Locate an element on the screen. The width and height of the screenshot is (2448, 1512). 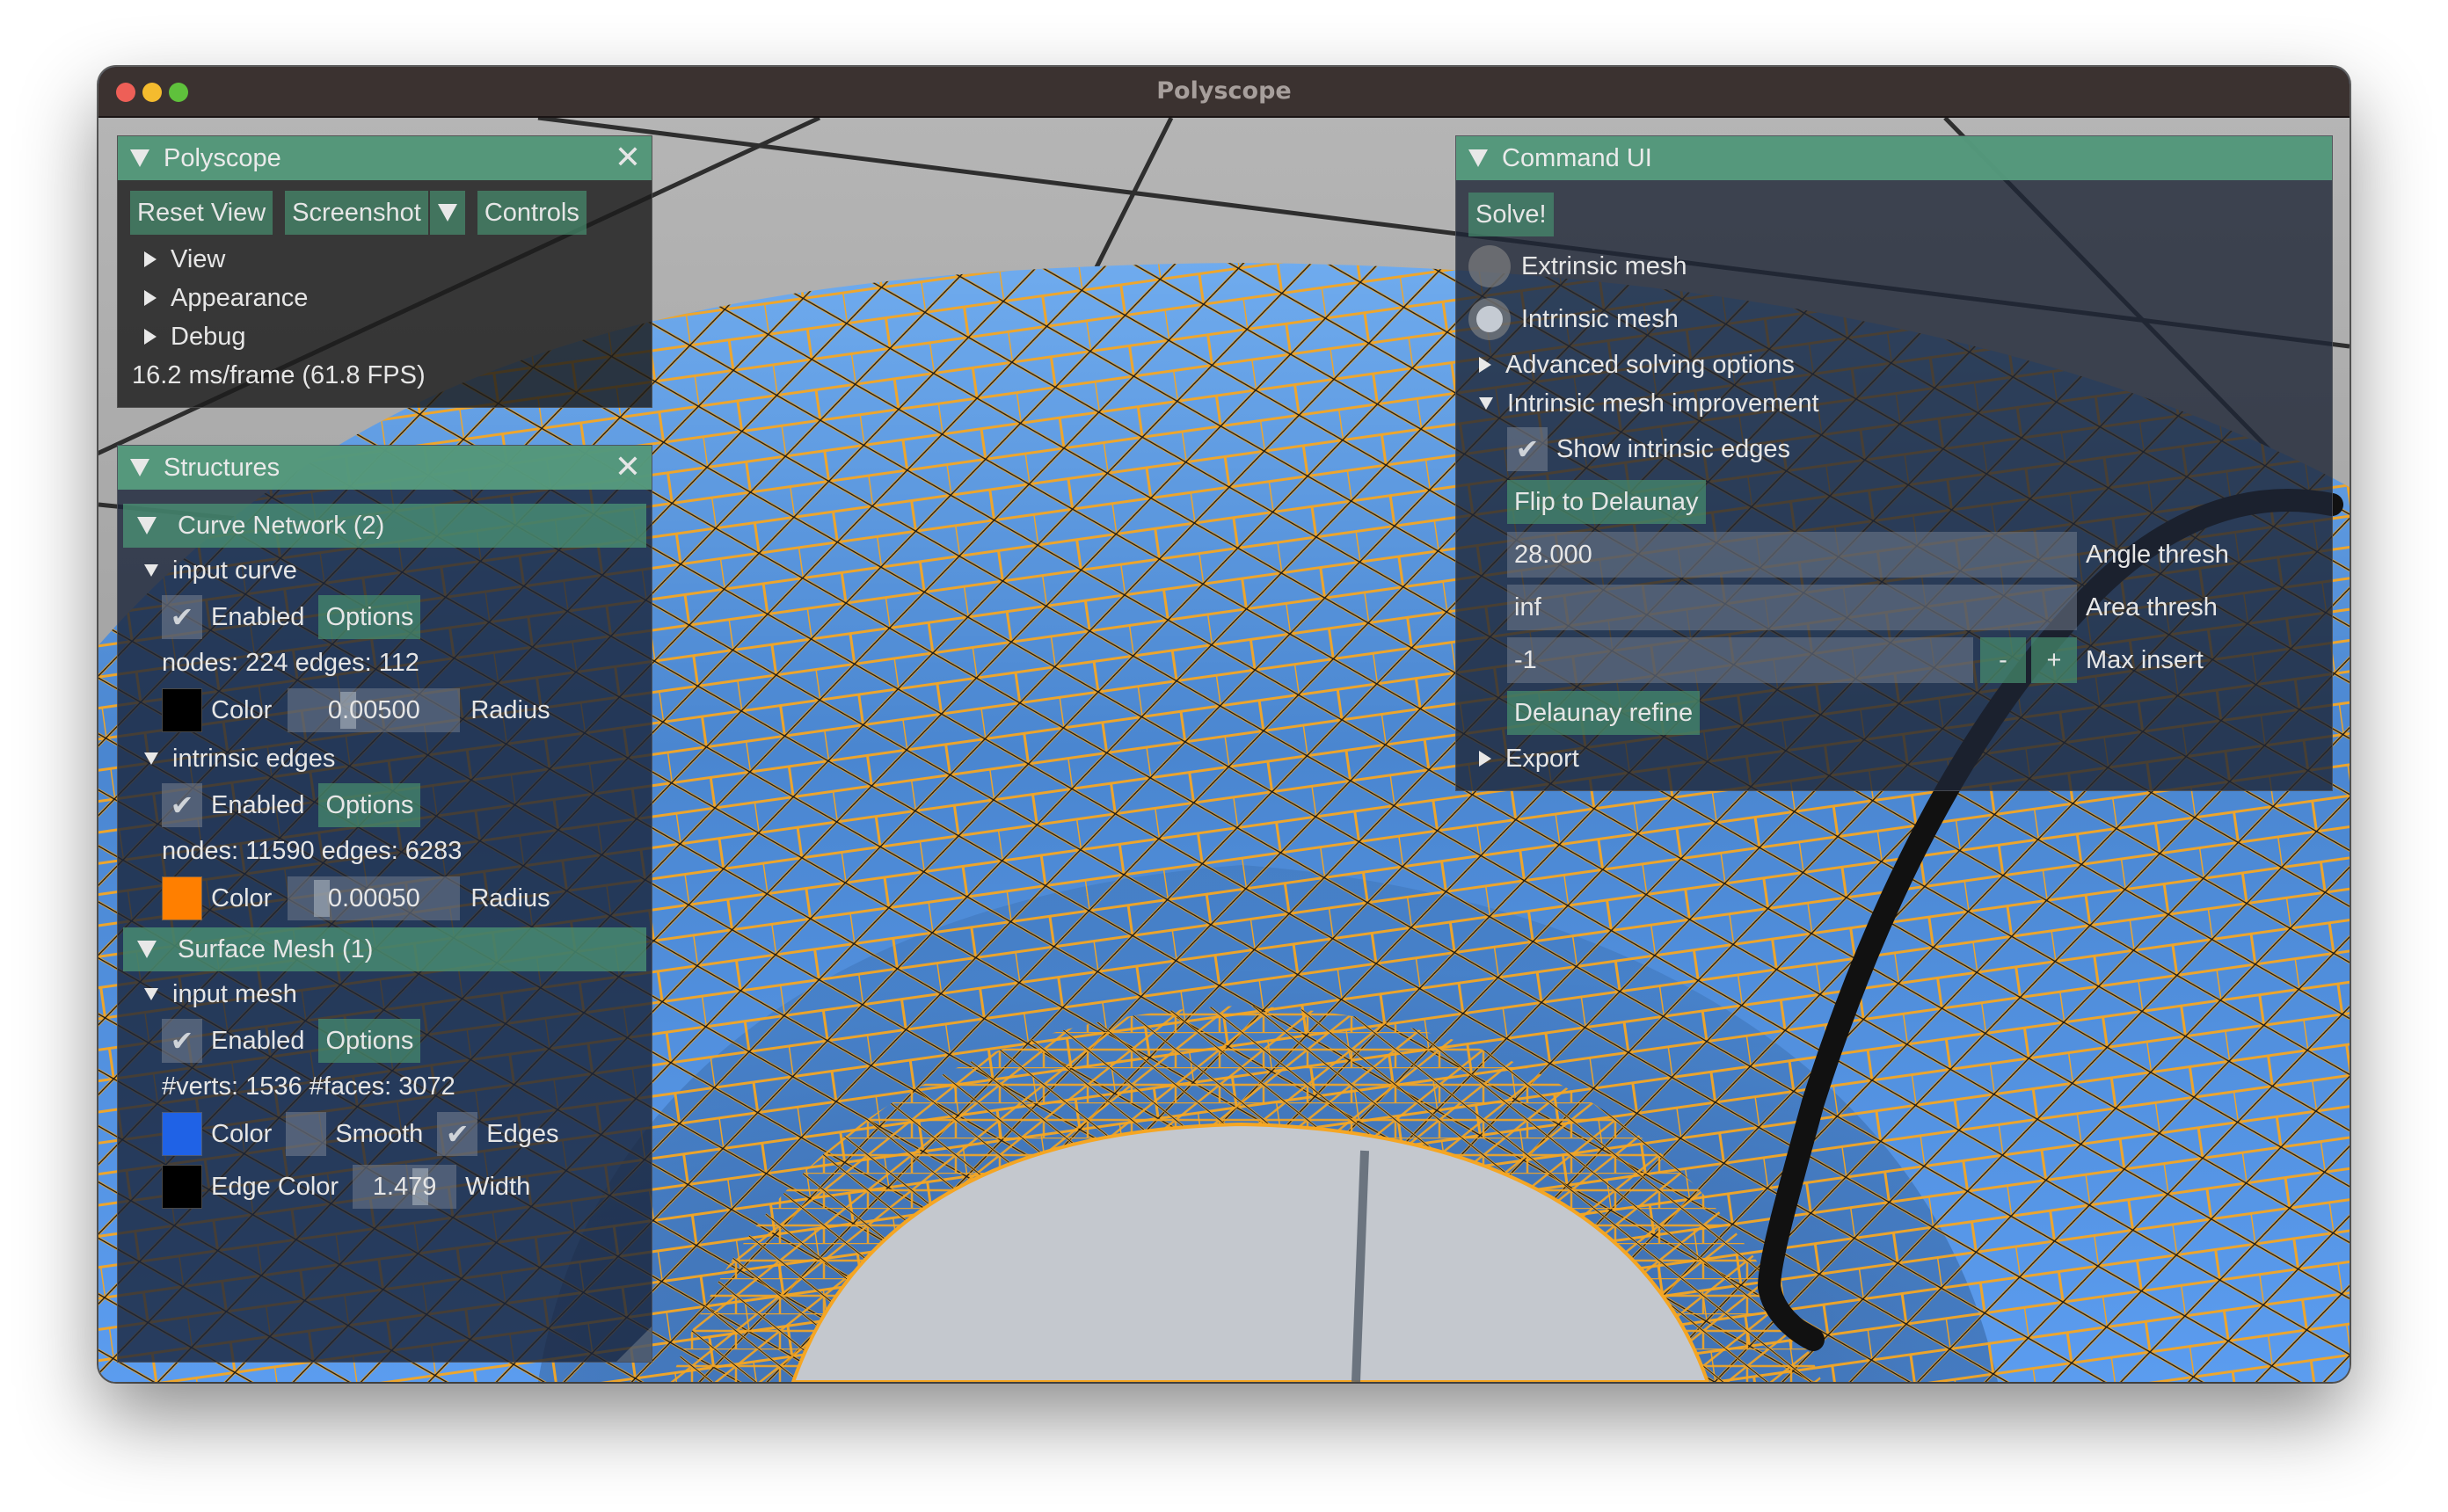
radio-label: Intrinsic mesh is located at coordinates (1600, 319).